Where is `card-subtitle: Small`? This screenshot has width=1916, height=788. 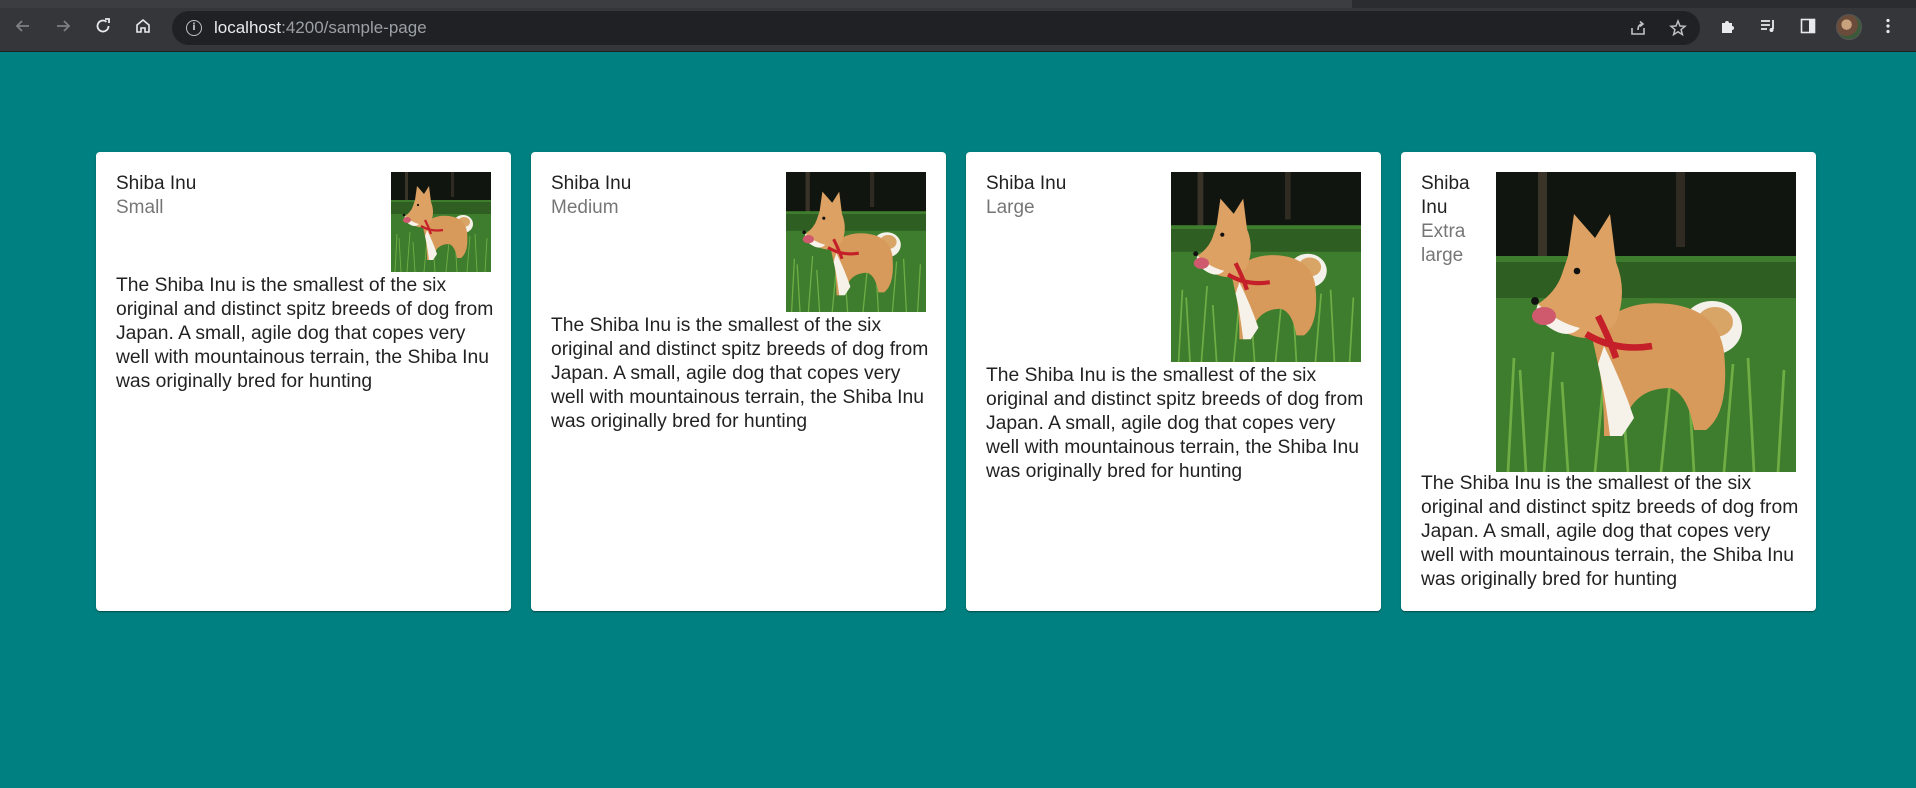
card-subtitle: Small is located at coordinates (140, 207).